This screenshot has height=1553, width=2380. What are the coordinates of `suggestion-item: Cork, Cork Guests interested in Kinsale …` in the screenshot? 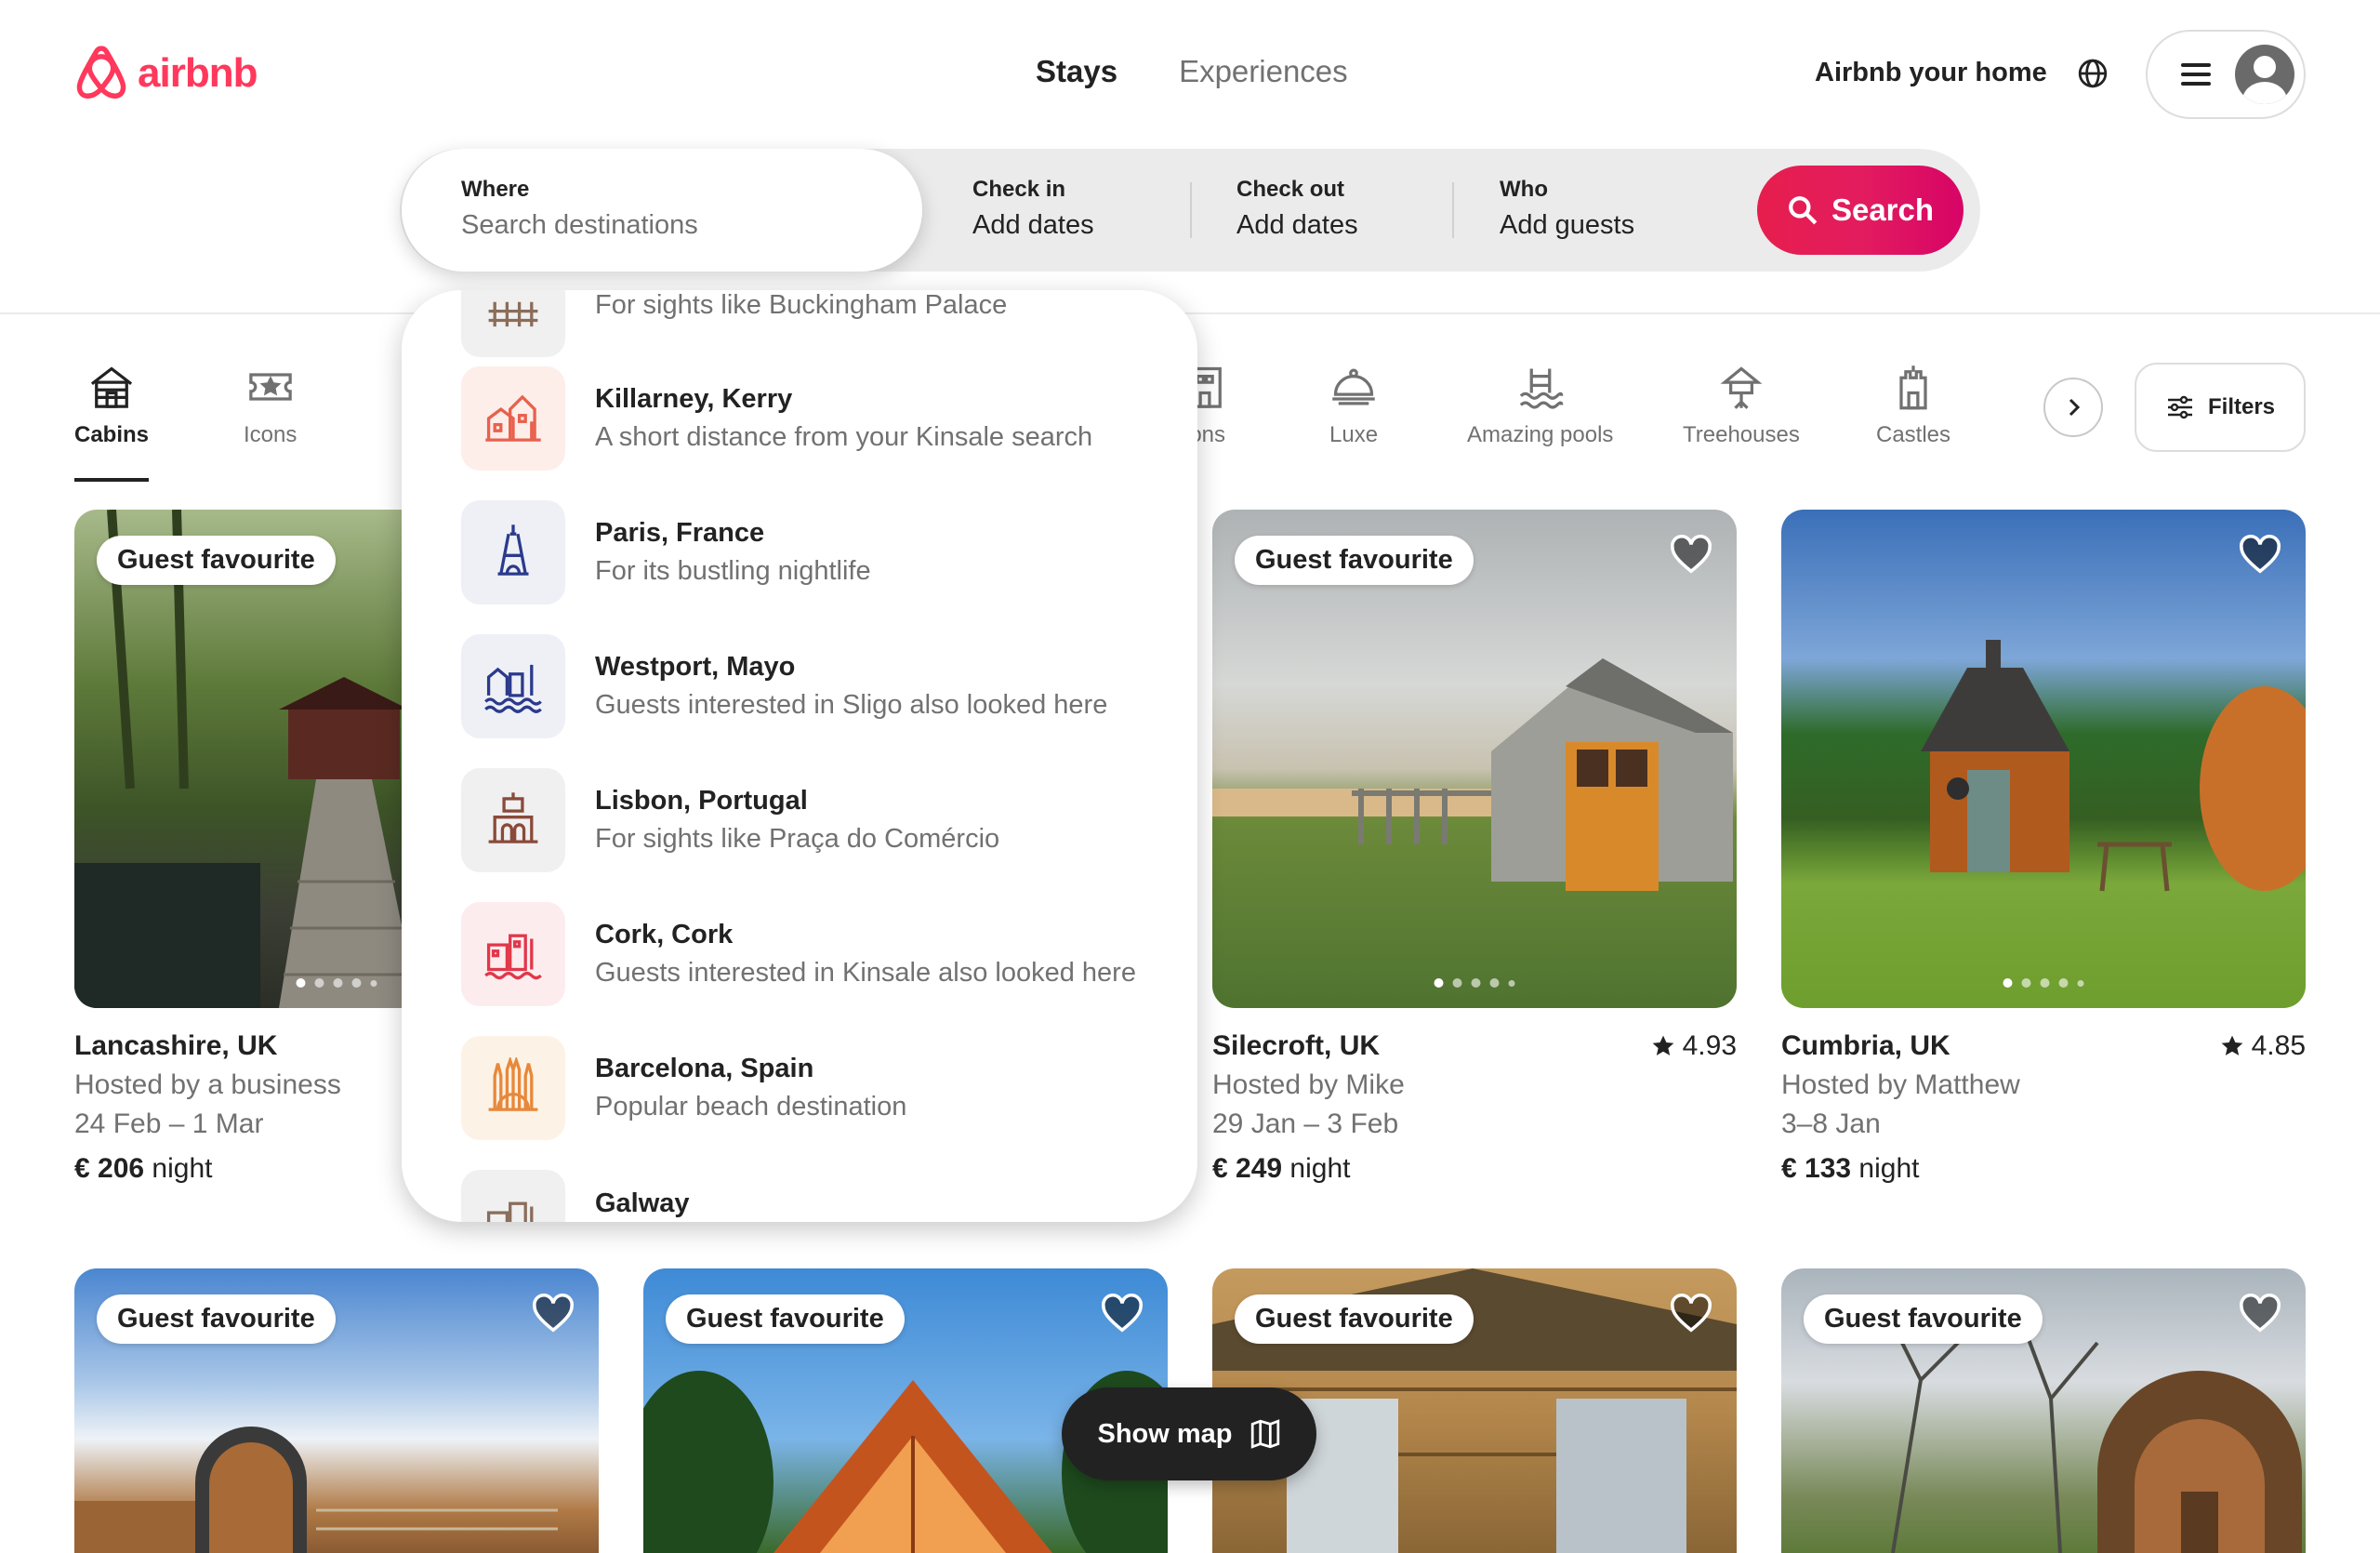 It's located at (814, 954).